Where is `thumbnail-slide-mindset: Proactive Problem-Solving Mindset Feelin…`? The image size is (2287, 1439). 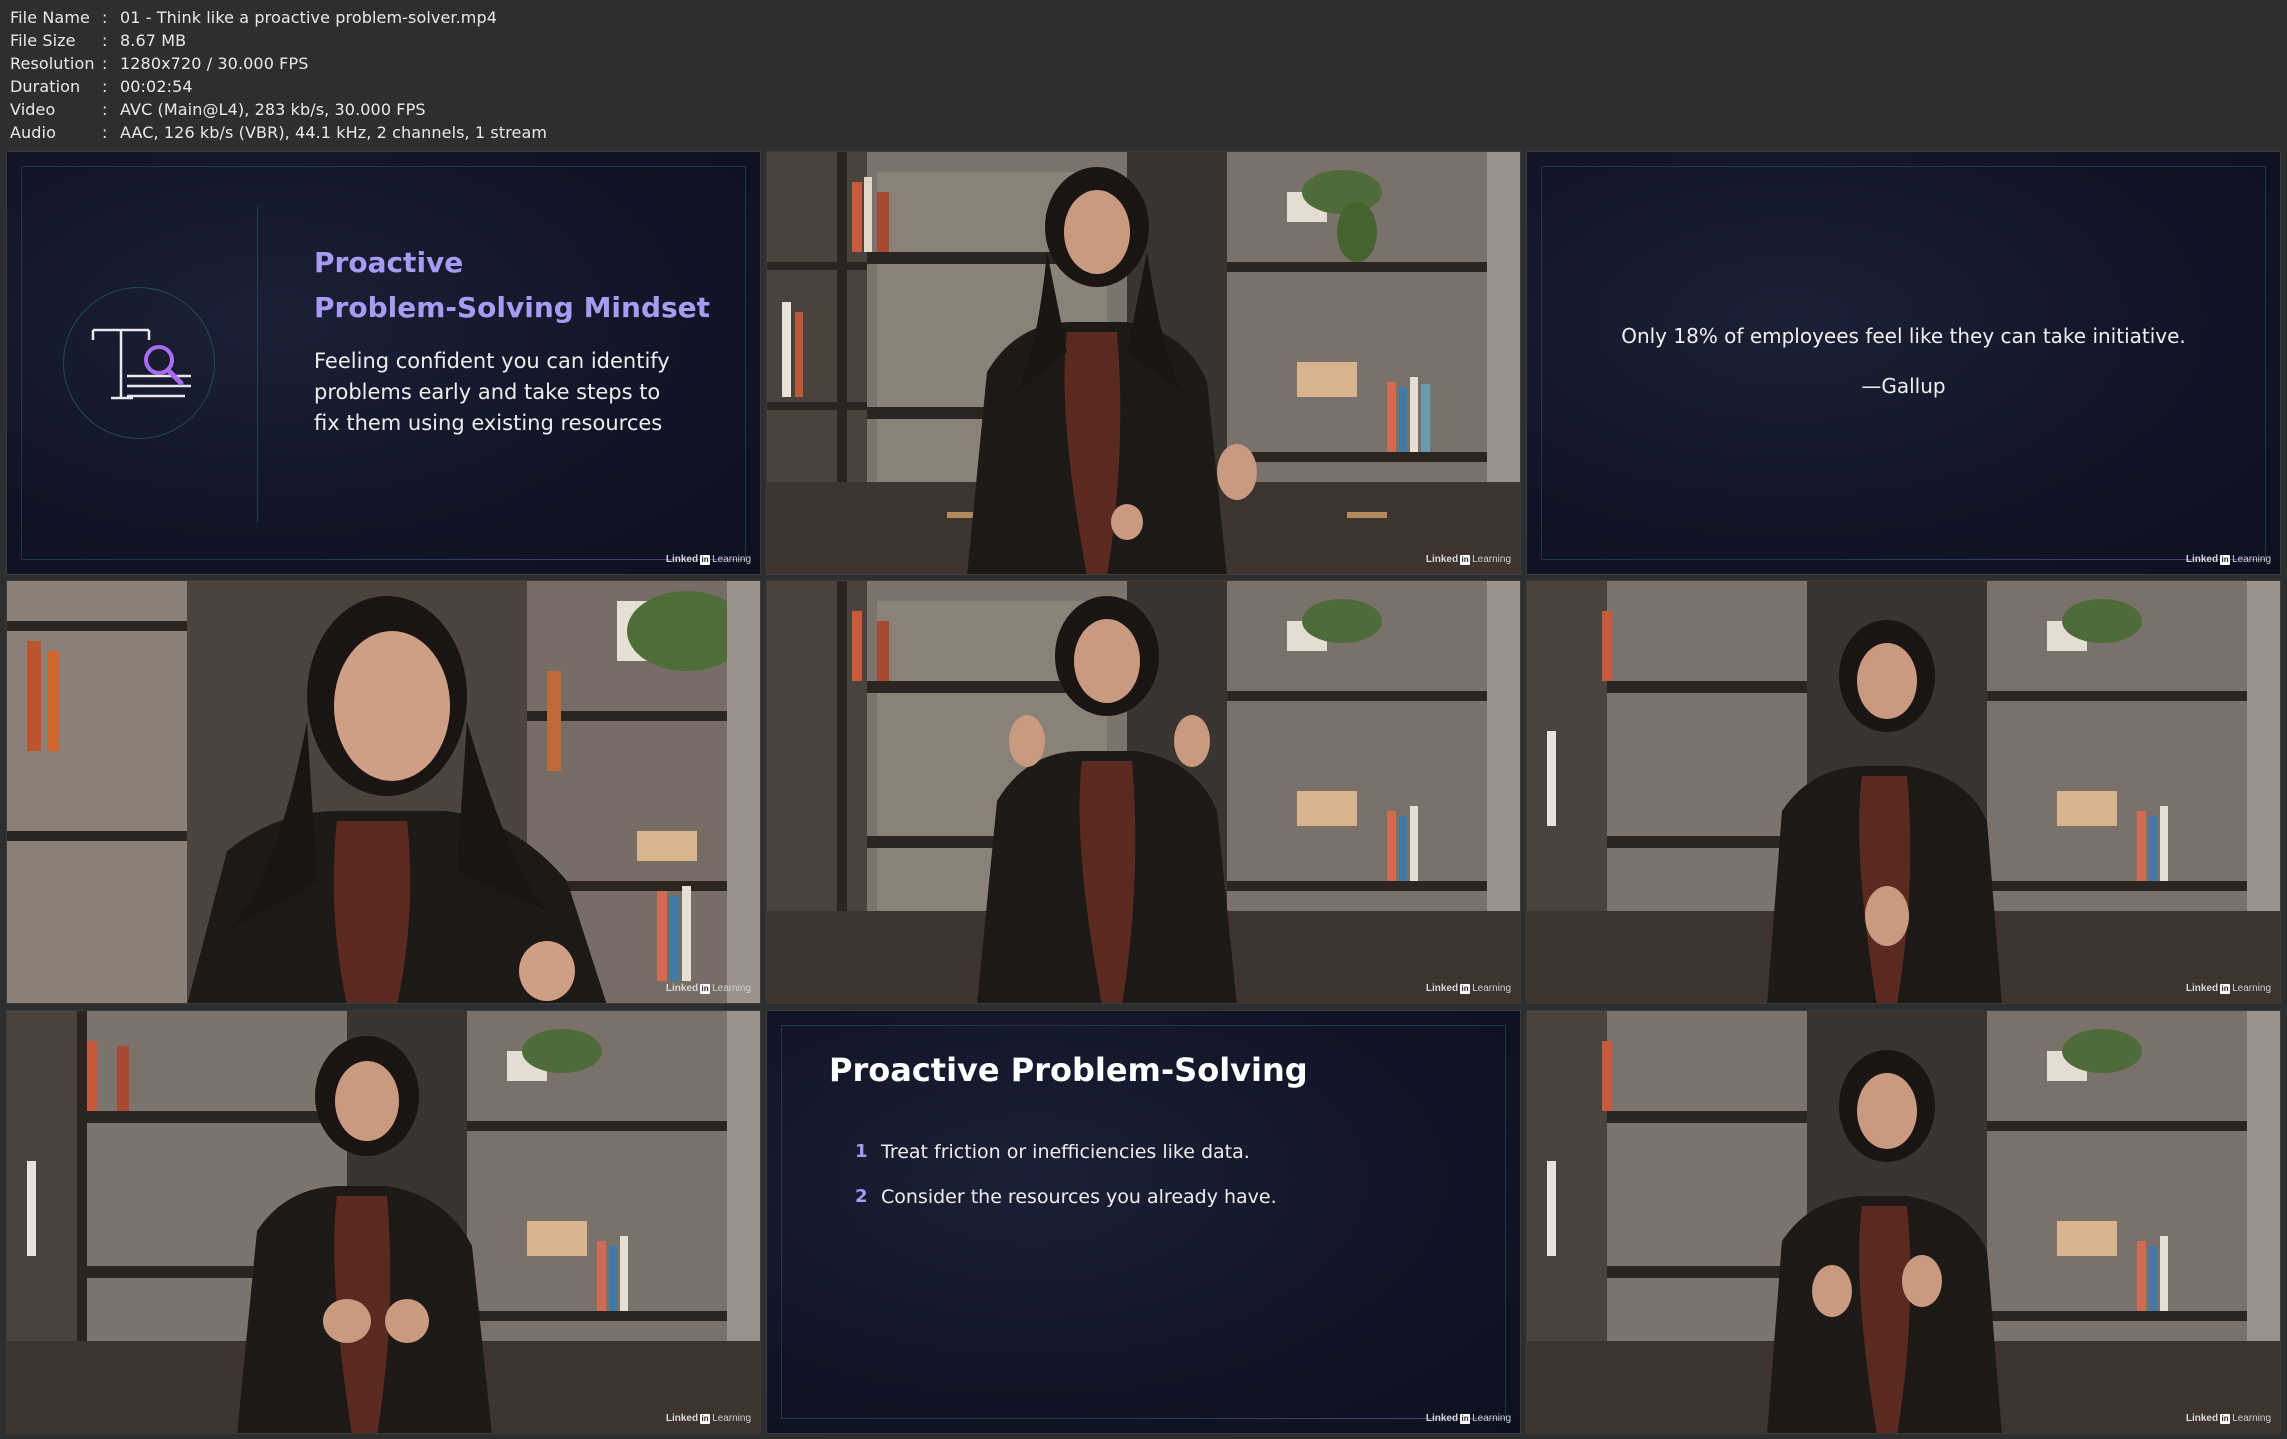 thumbnail-slide-mindset: Proactive Problem-Solving Mindset Feelin… is located at coordinates (383, 363).